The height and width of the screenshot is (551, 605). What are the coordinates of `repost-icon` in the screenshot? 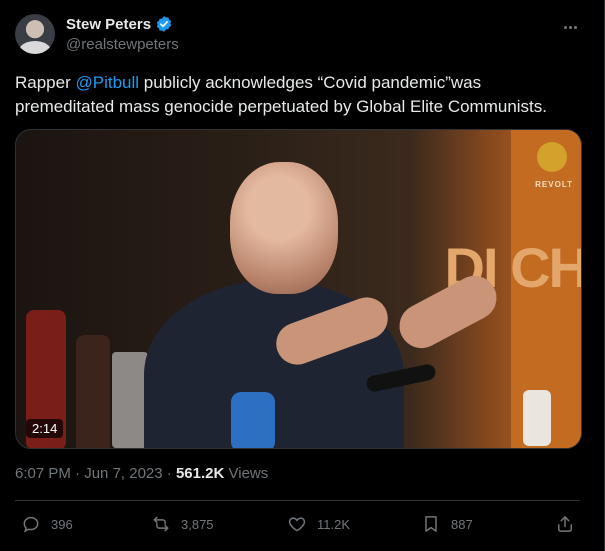 It's located at (161, 524).